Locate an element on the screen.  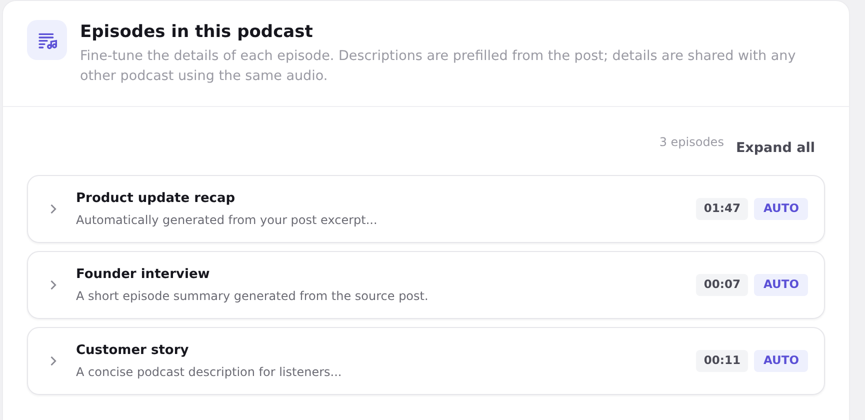
episode-summary: A short episode summary generated from the source post. is located at coordinates (253, 296).